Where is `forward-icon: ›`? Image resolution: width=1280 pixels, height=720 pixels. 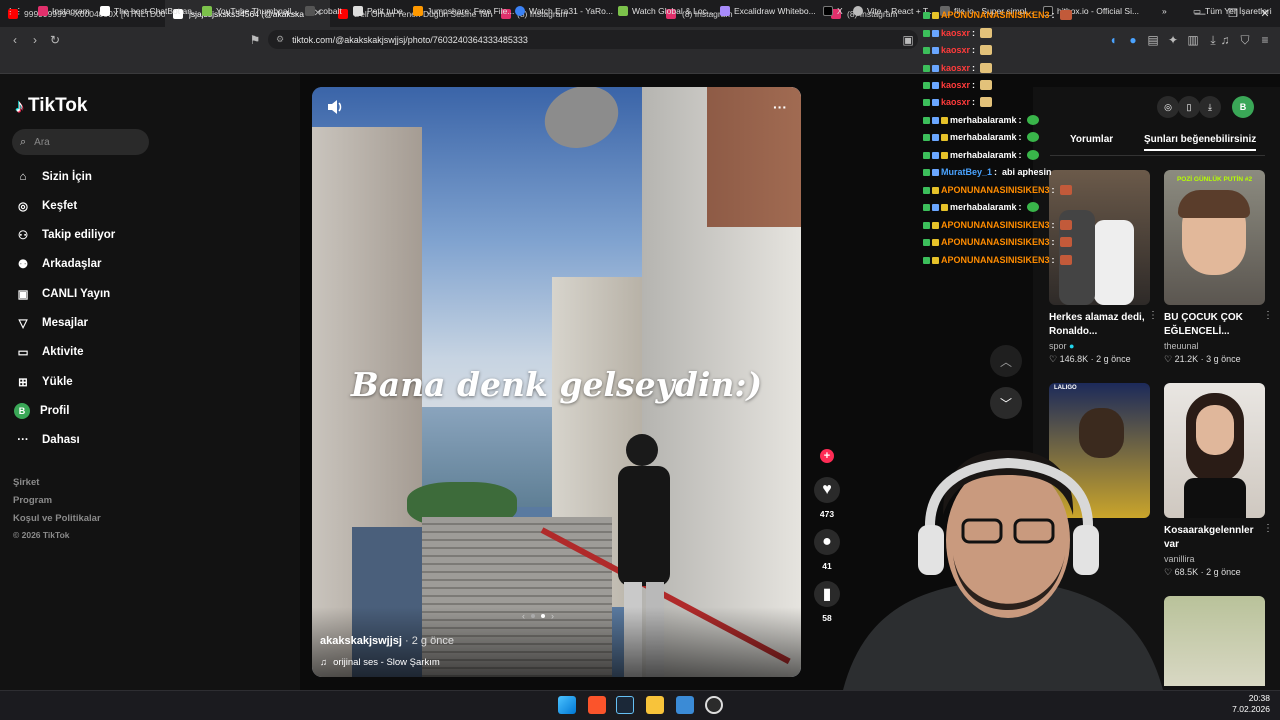 forward-icon: › is located at coordinates (35, 40).